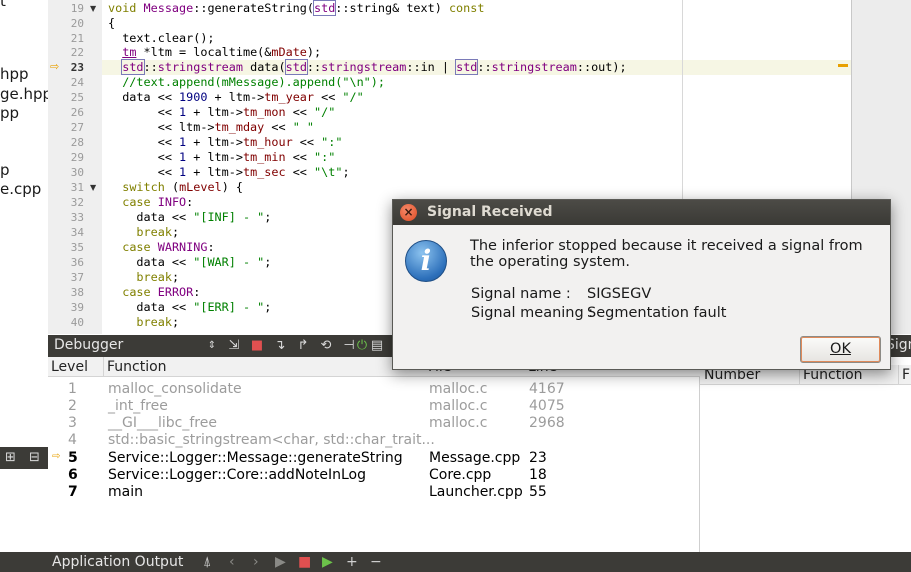  I want to click on stack-line: 4075, so click(547, 406).